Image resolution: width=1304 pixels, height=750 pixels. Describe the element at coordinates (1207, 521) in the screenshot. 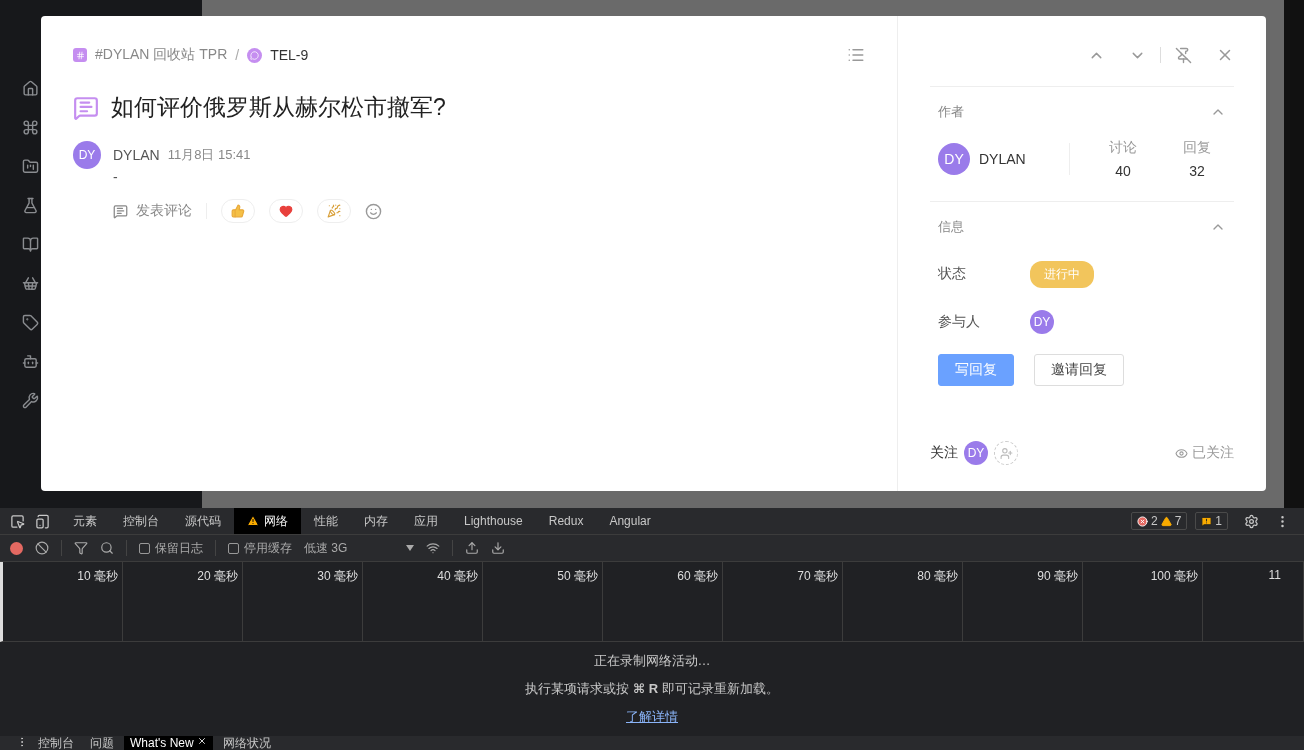

I see `issue-icon` at that location.